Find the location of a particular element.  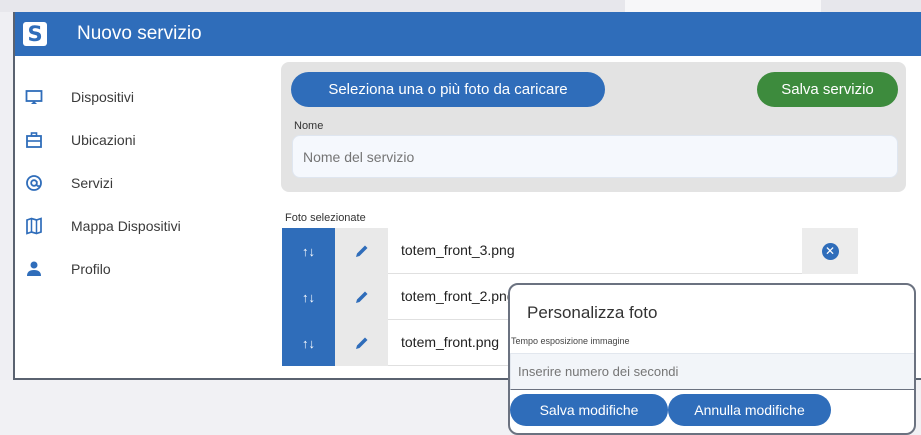

exposure-time-label: Tempo esposizione immagine is located at coordinates (570, 341).